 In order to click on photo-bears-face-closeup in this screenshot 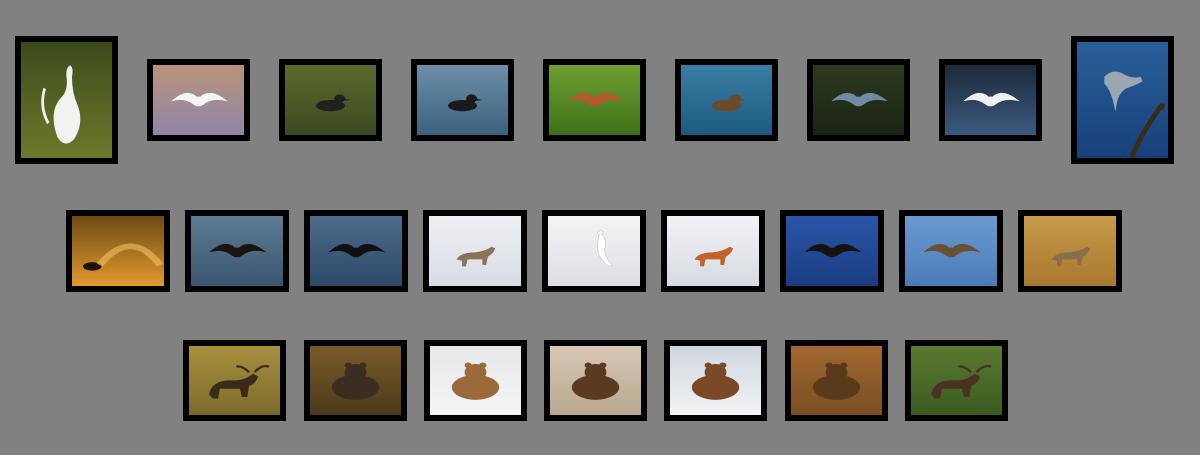, I will do `click(836, 380)`.